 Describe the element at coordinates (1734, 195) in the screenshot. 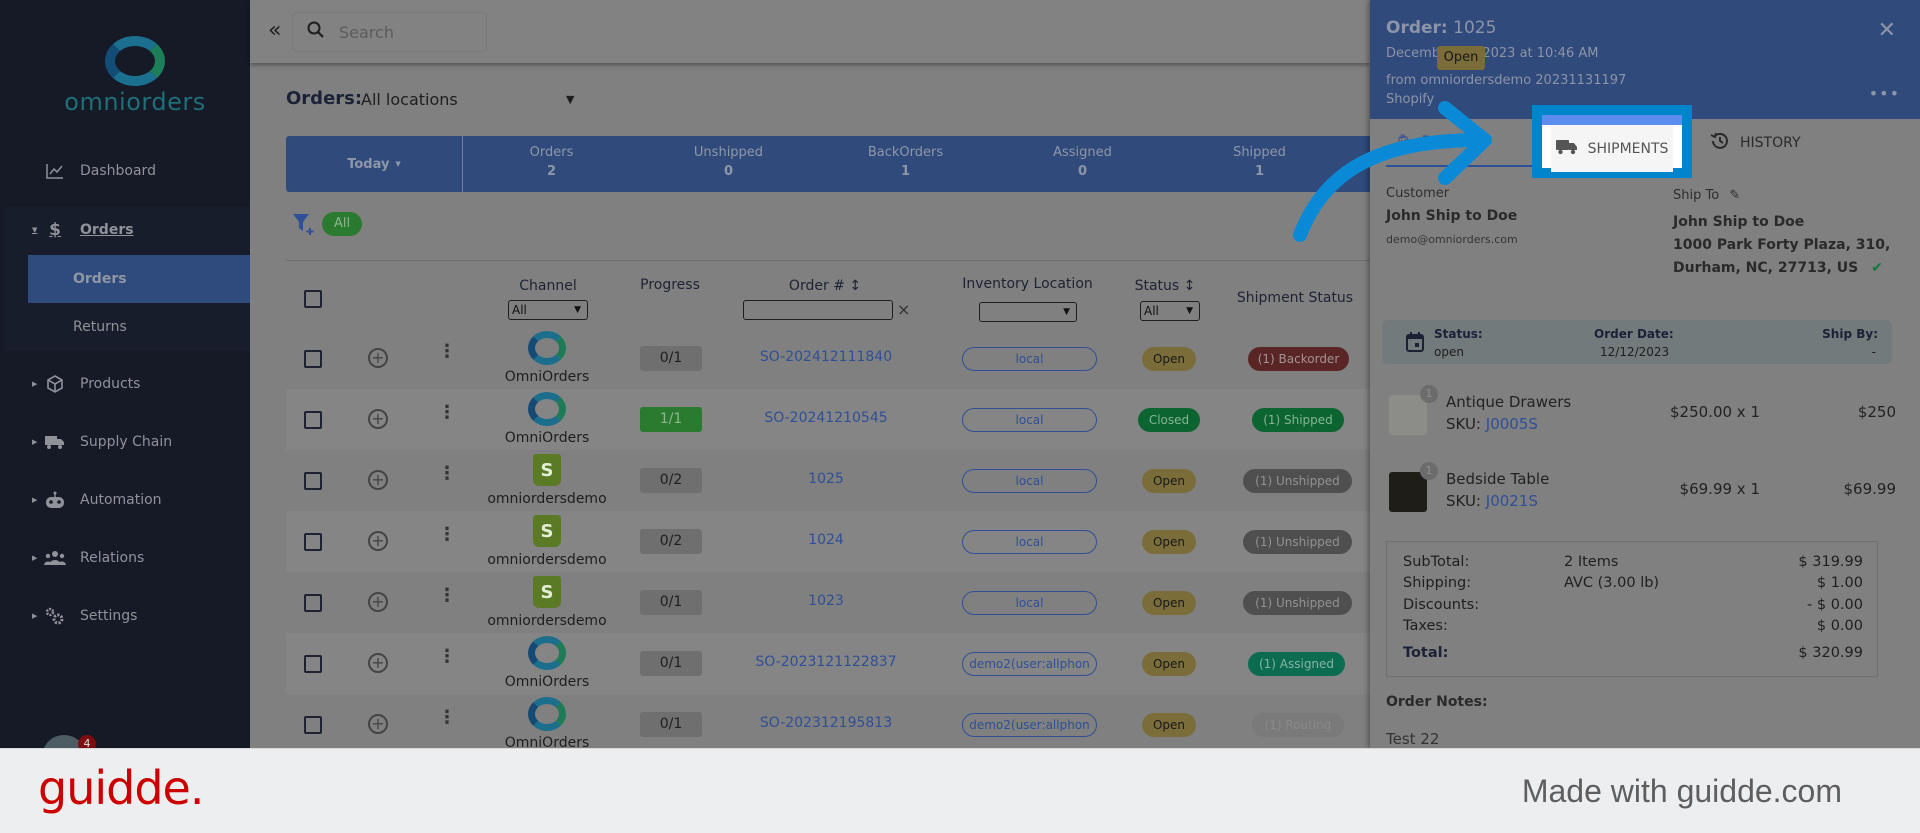

I see `edit-icon: ✎` at that location.